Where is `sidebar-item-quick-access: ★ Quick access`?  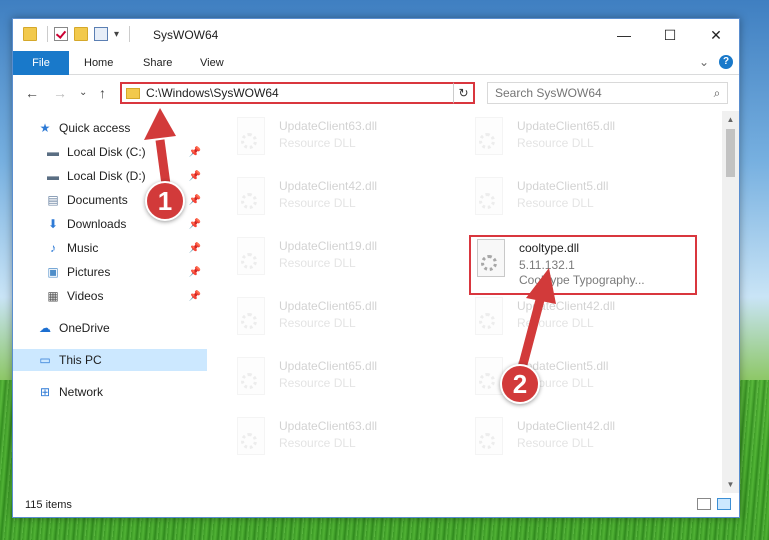
sidebar-item-quick-access: ★ Quick access is located at coordinates (134, 128).